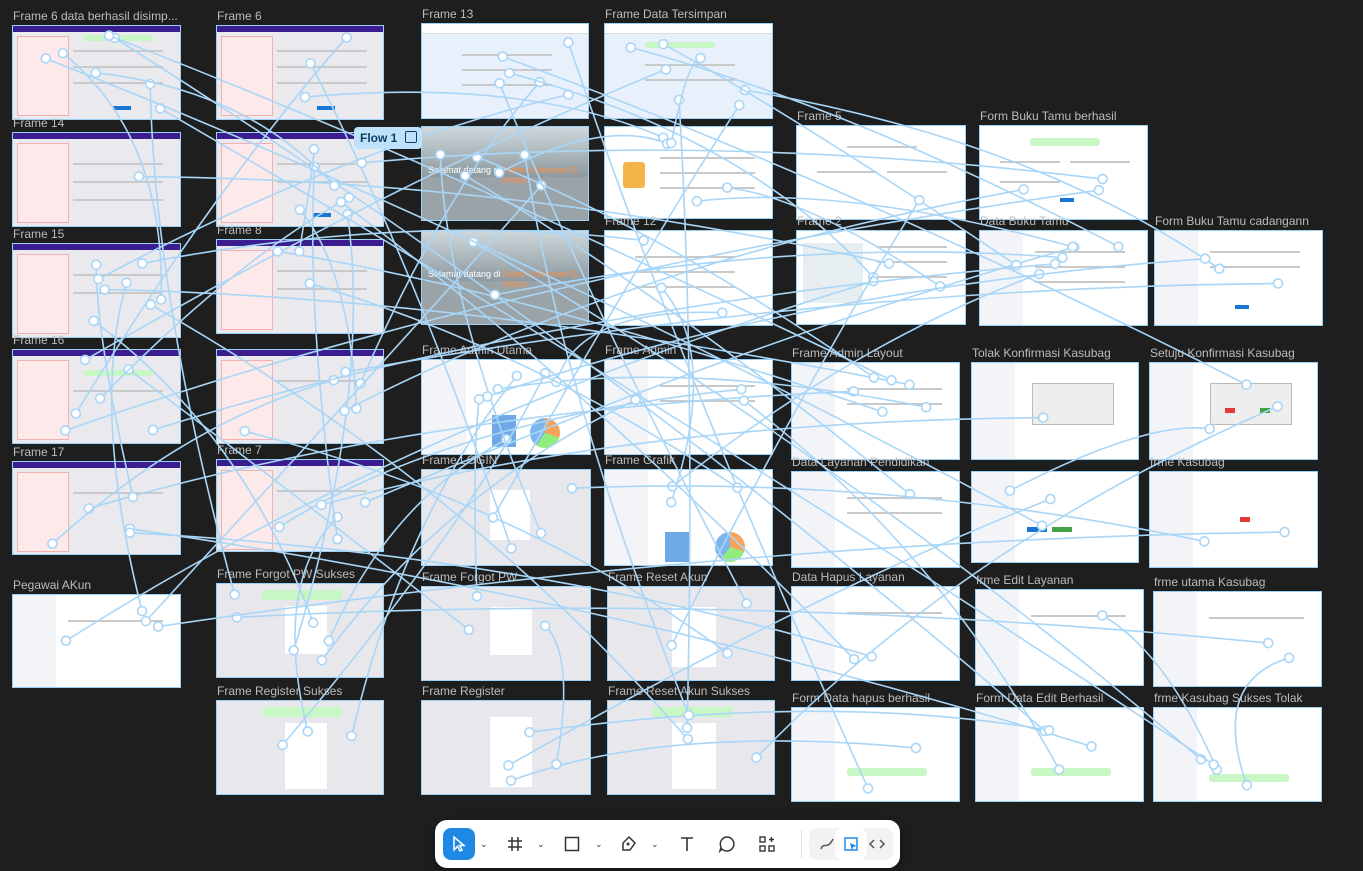  I want to click on frame-label: Frame Forgot PW, so click(470, 577).